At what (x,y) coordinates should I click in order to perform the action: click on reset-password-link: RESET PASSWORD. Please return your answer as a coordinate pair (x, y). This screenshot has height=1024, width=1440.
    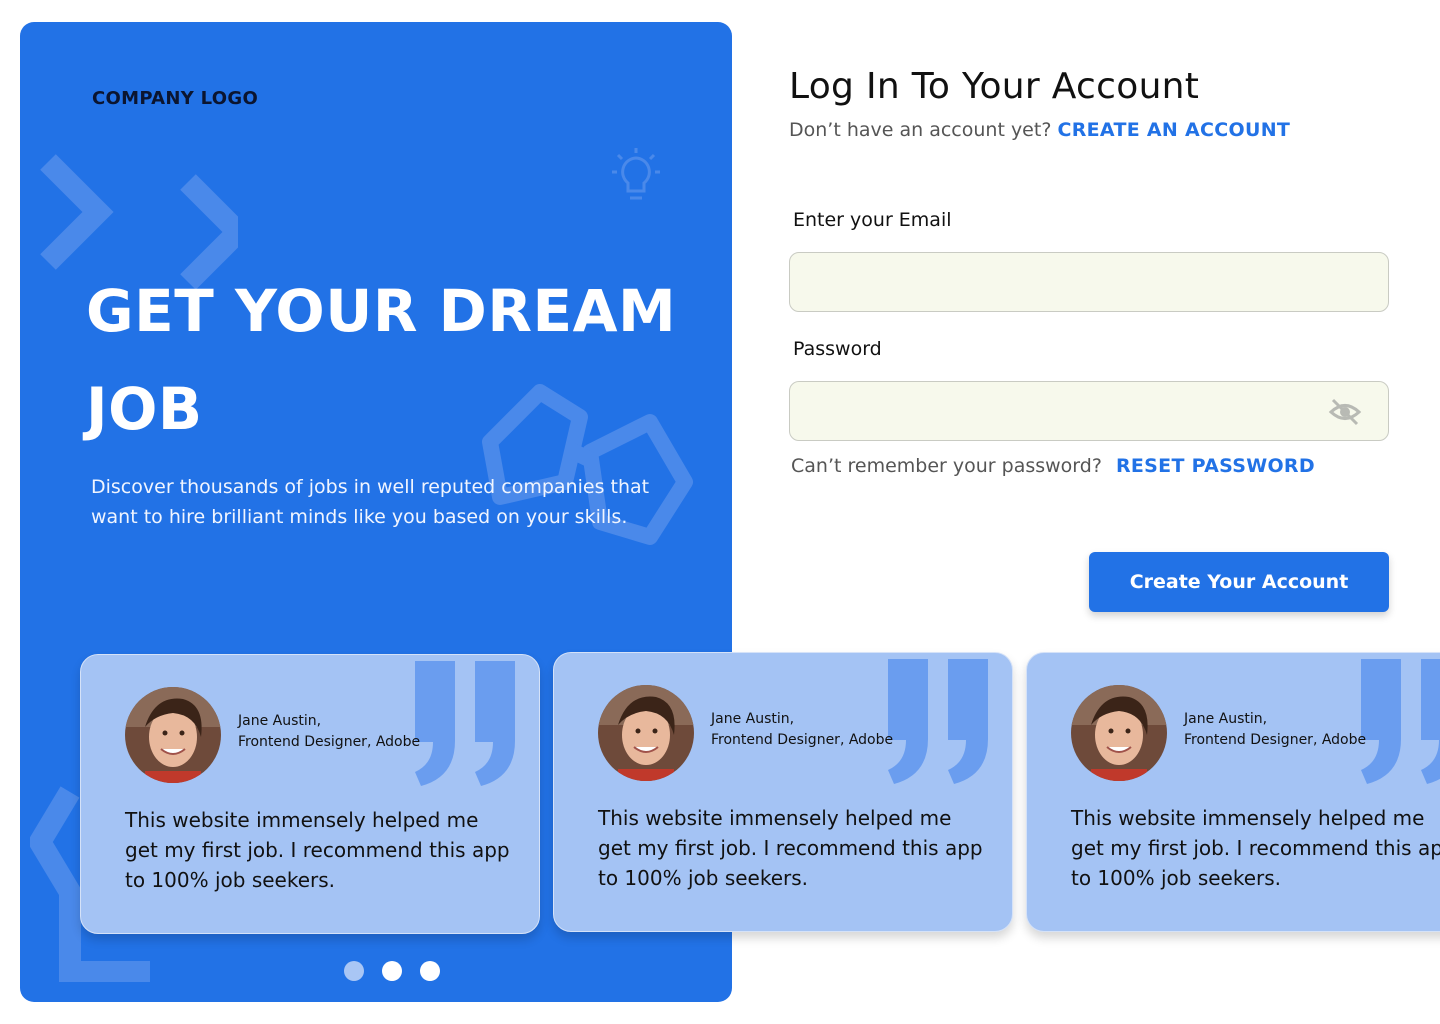
    Looking at the image, I should click on (1215, 466).